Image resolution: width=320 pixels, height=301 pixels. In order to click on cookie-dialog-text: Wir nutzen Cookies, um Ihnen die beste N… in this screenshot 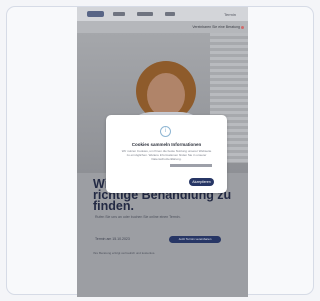, I will do `click(166, 155)`.